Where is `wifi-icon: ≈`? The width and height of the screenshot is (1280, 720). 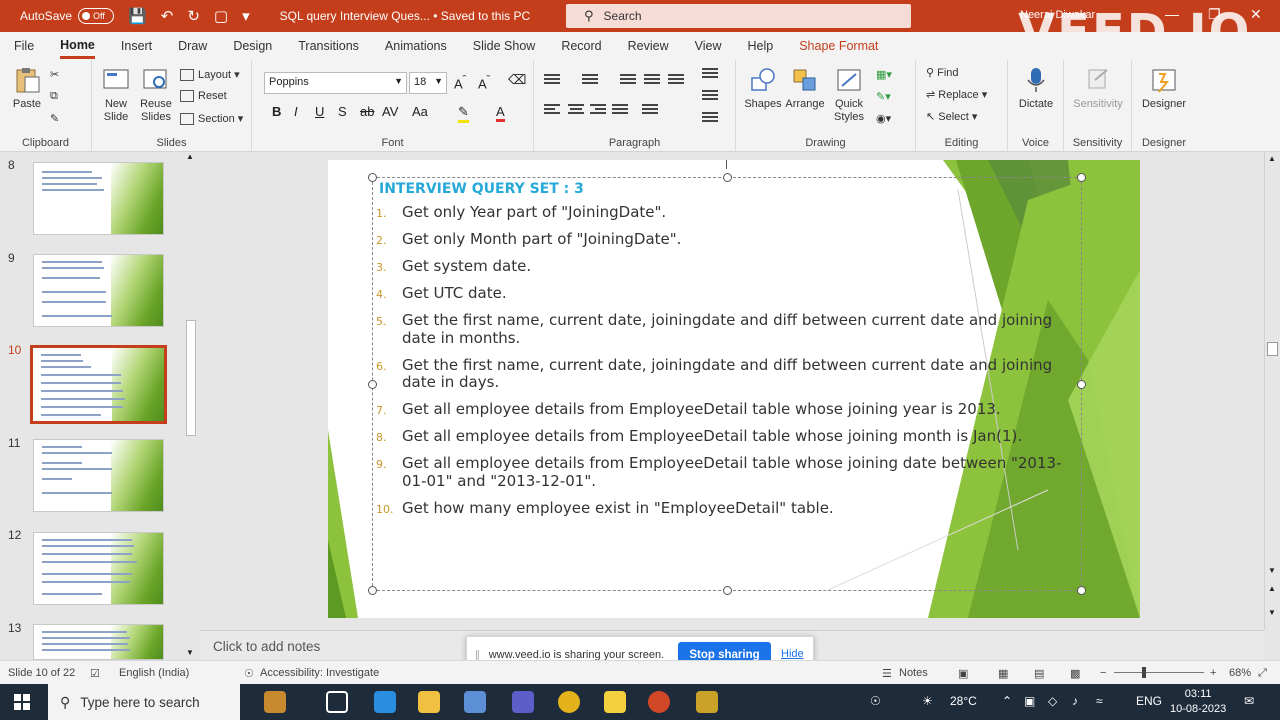
wifi-icon: ≈ is located at coordinates (1099, 701).